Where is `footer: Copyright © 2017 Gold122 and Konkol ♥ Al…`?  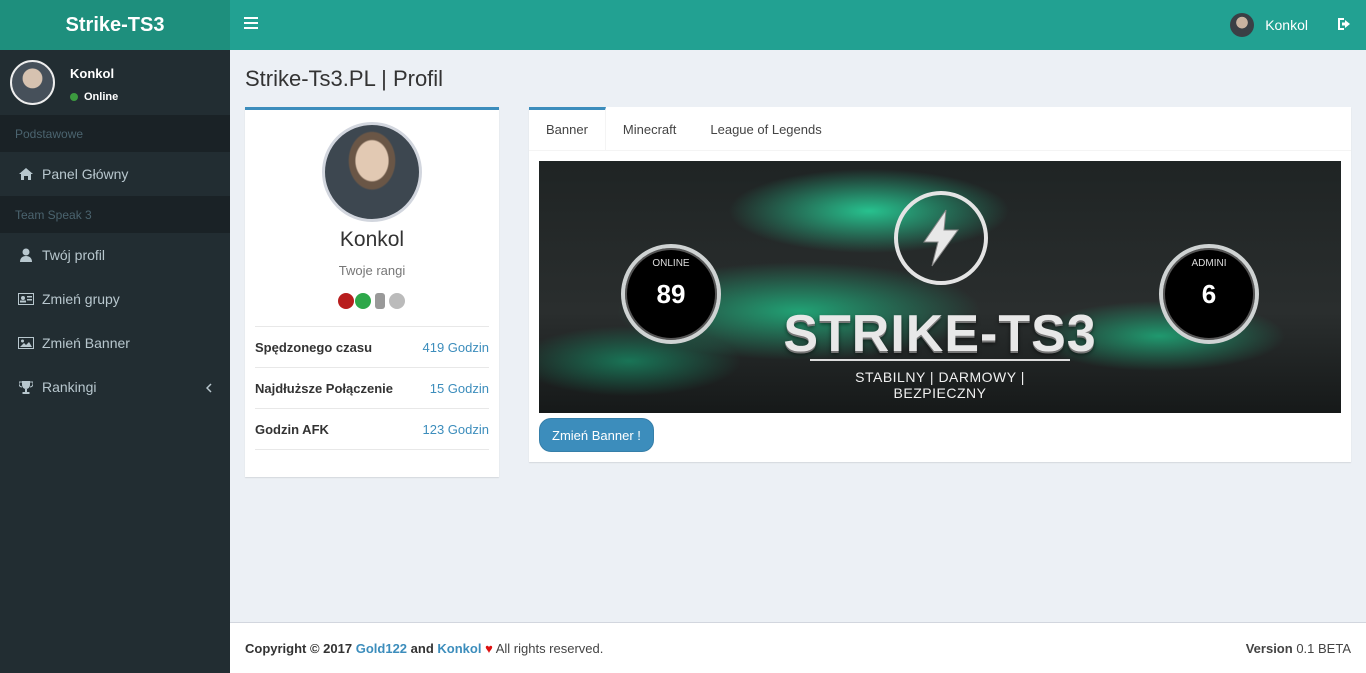 footer: Copyright © 2017 Gold122 and Konkol ♥ Al… is located at coordinates (798, 647).